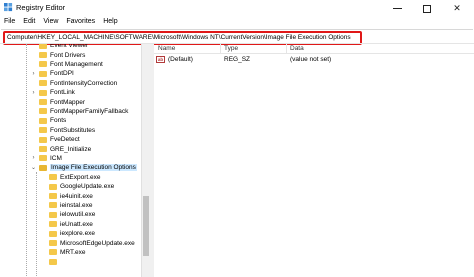  What do you see at coordinates (73, 130) in the screenshot?
I see `tree-item-label: FontSubstitutes` at bounding box center [73, 130].